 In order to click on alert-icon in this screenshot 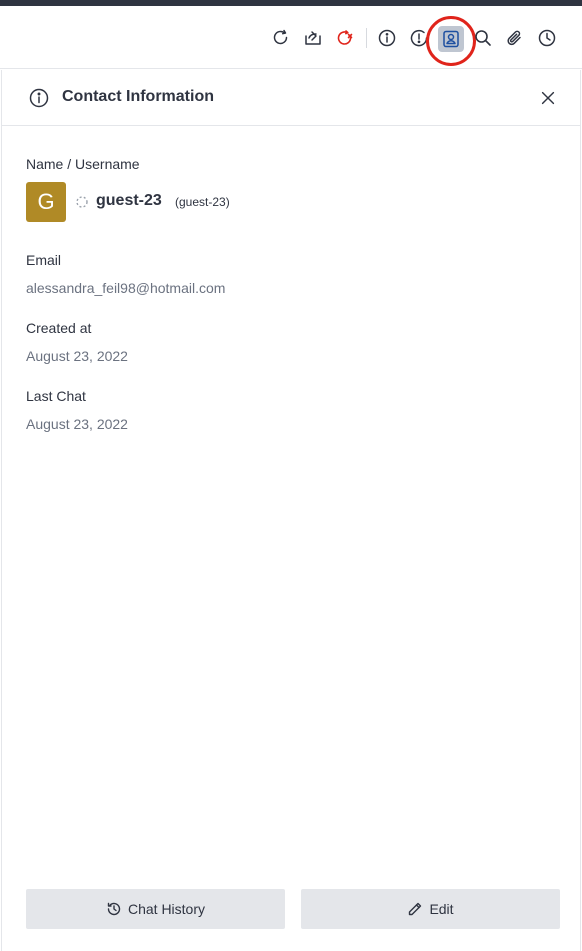, I will do `click(419, 38)`.